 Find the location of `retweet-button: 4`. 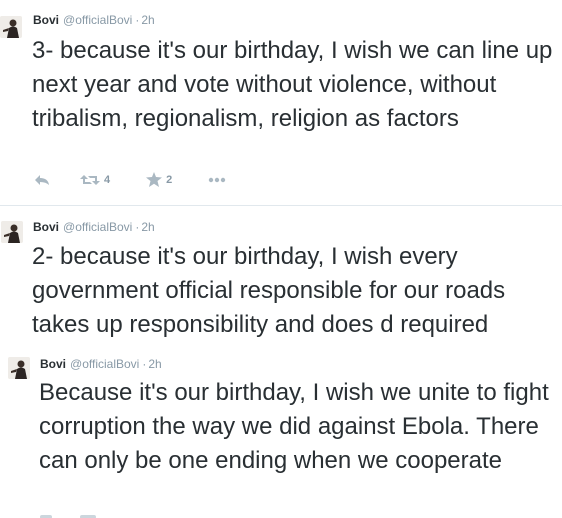

retweet-button: 4 is located at coordinates (95, 180).